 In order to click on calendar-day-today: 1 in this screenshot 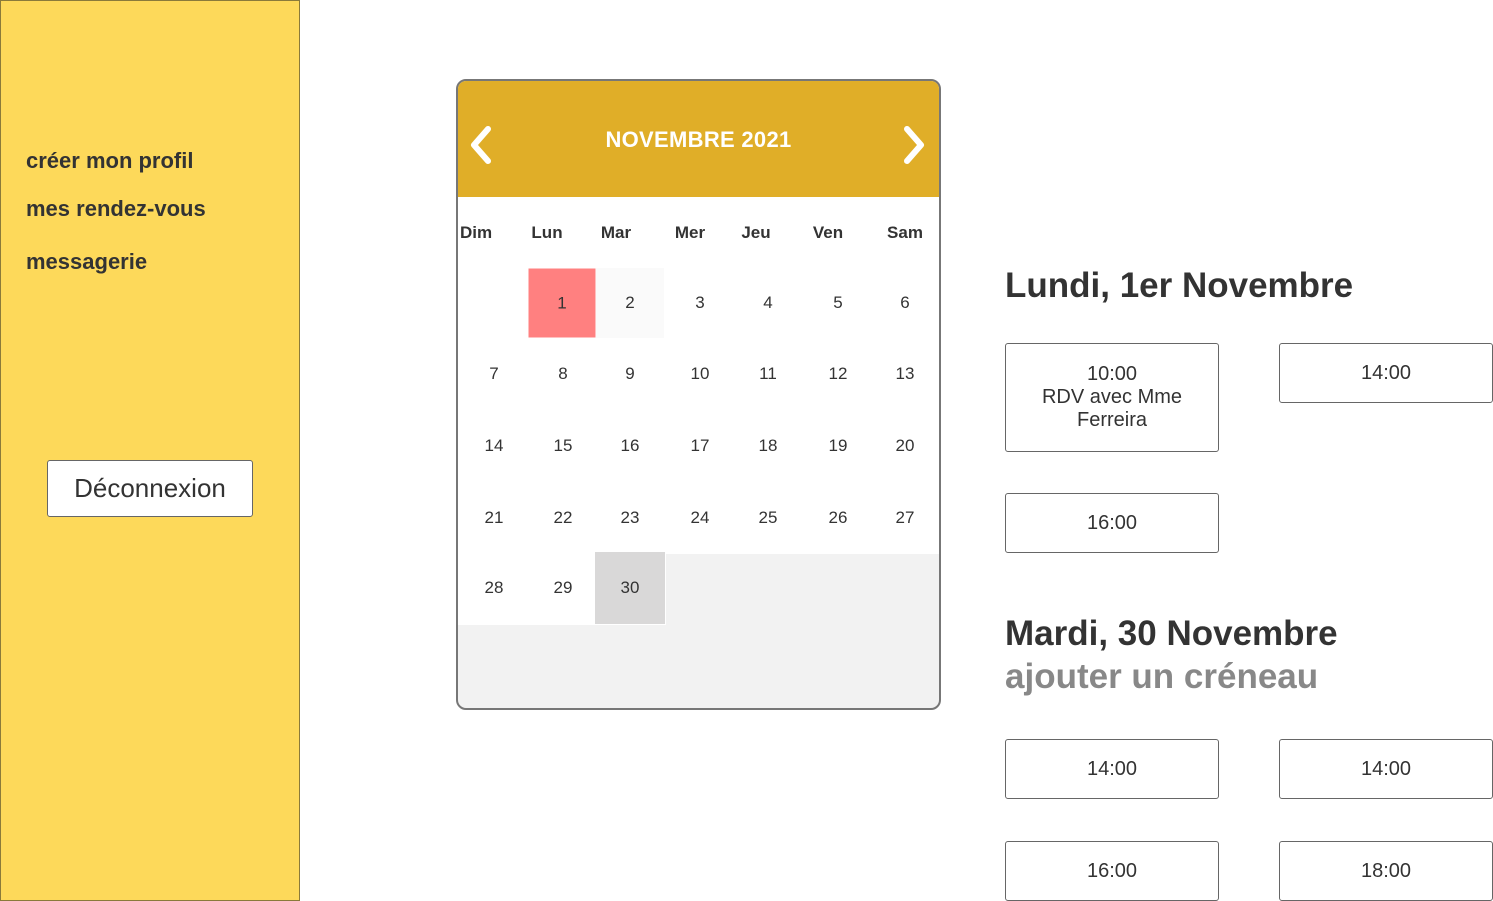, I will do `click(562, 303)`.